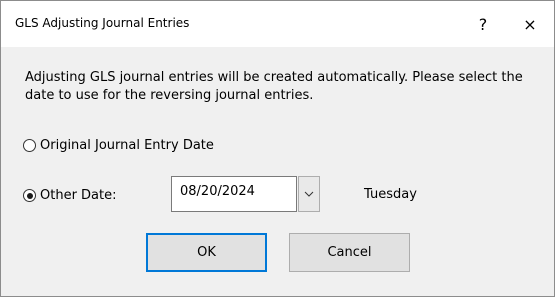 This screenshot has height=297, width=555. I want to click on original-date-label: Original Journal Entry Date, so click(127, 145).